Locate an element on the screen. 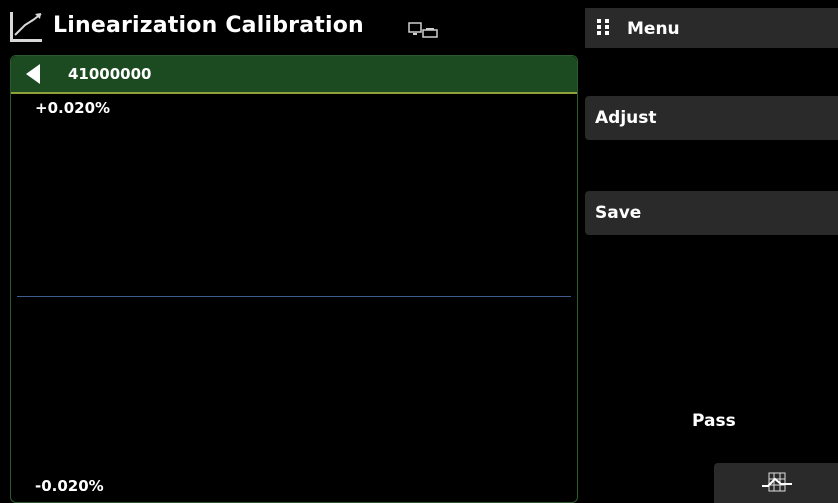 This screenshot has width=838, height=503. adjust-label: Adjust is located at coordinates (626, 118).